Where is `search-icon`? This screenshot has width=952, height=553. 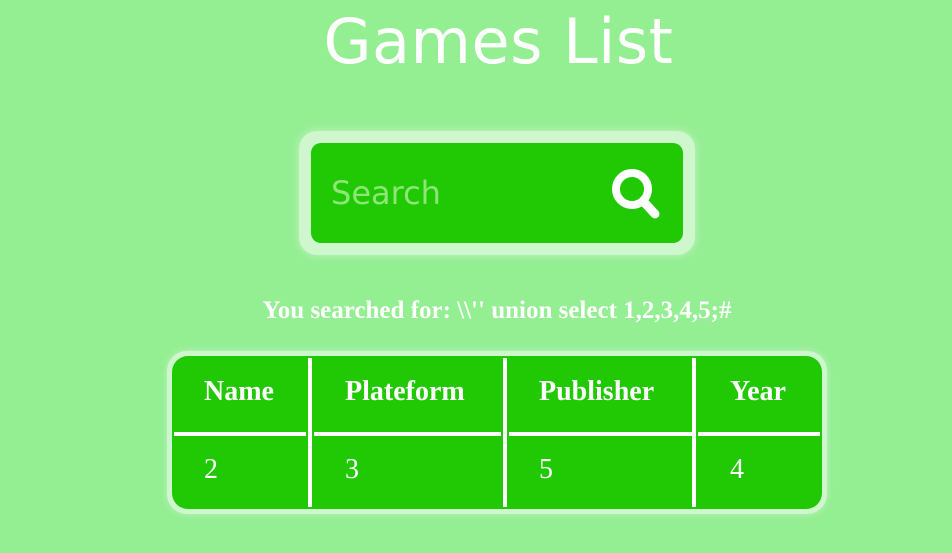
search-icon is located at coordinates (636, 194).